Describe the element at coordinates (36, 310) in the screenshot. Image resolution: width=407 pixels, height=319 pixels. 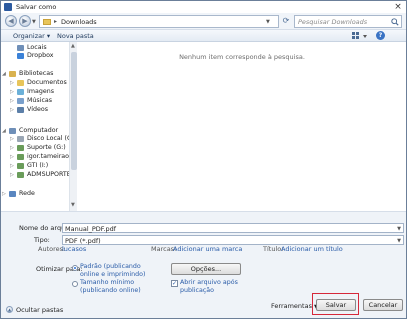
I see `hide-folders-button: ▲ Ocultar pastas` at that location.